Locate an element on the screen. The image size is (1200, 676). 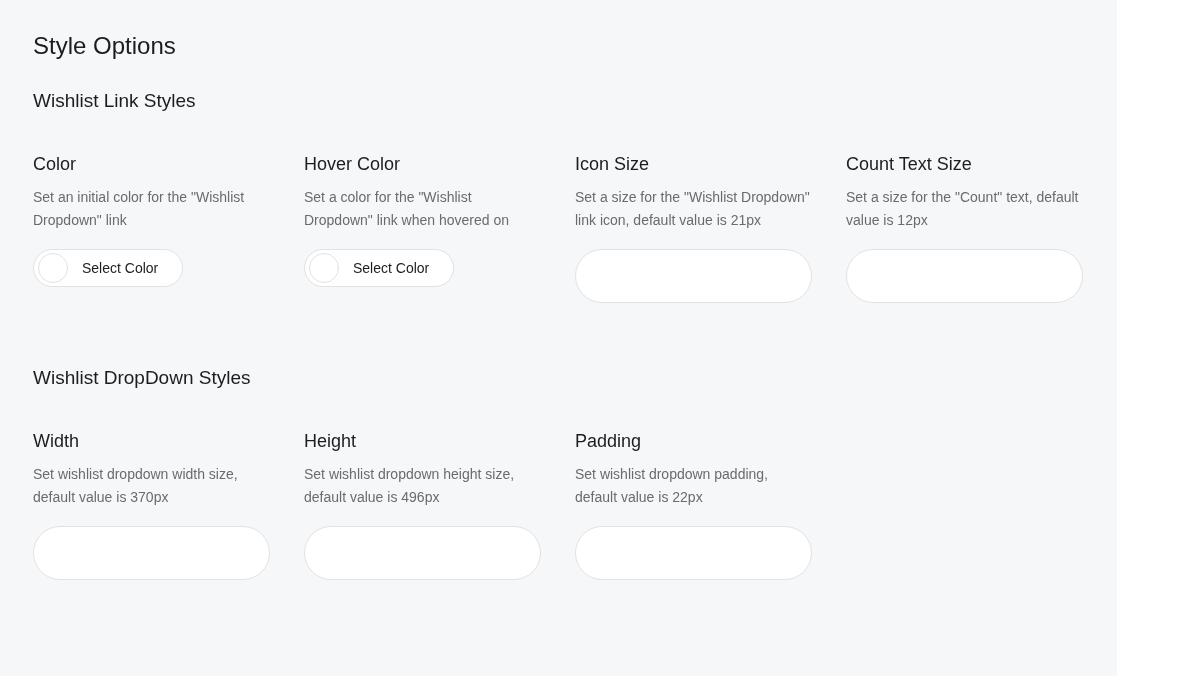
field-label: Count Text Size is located at coordinates (909, 164).